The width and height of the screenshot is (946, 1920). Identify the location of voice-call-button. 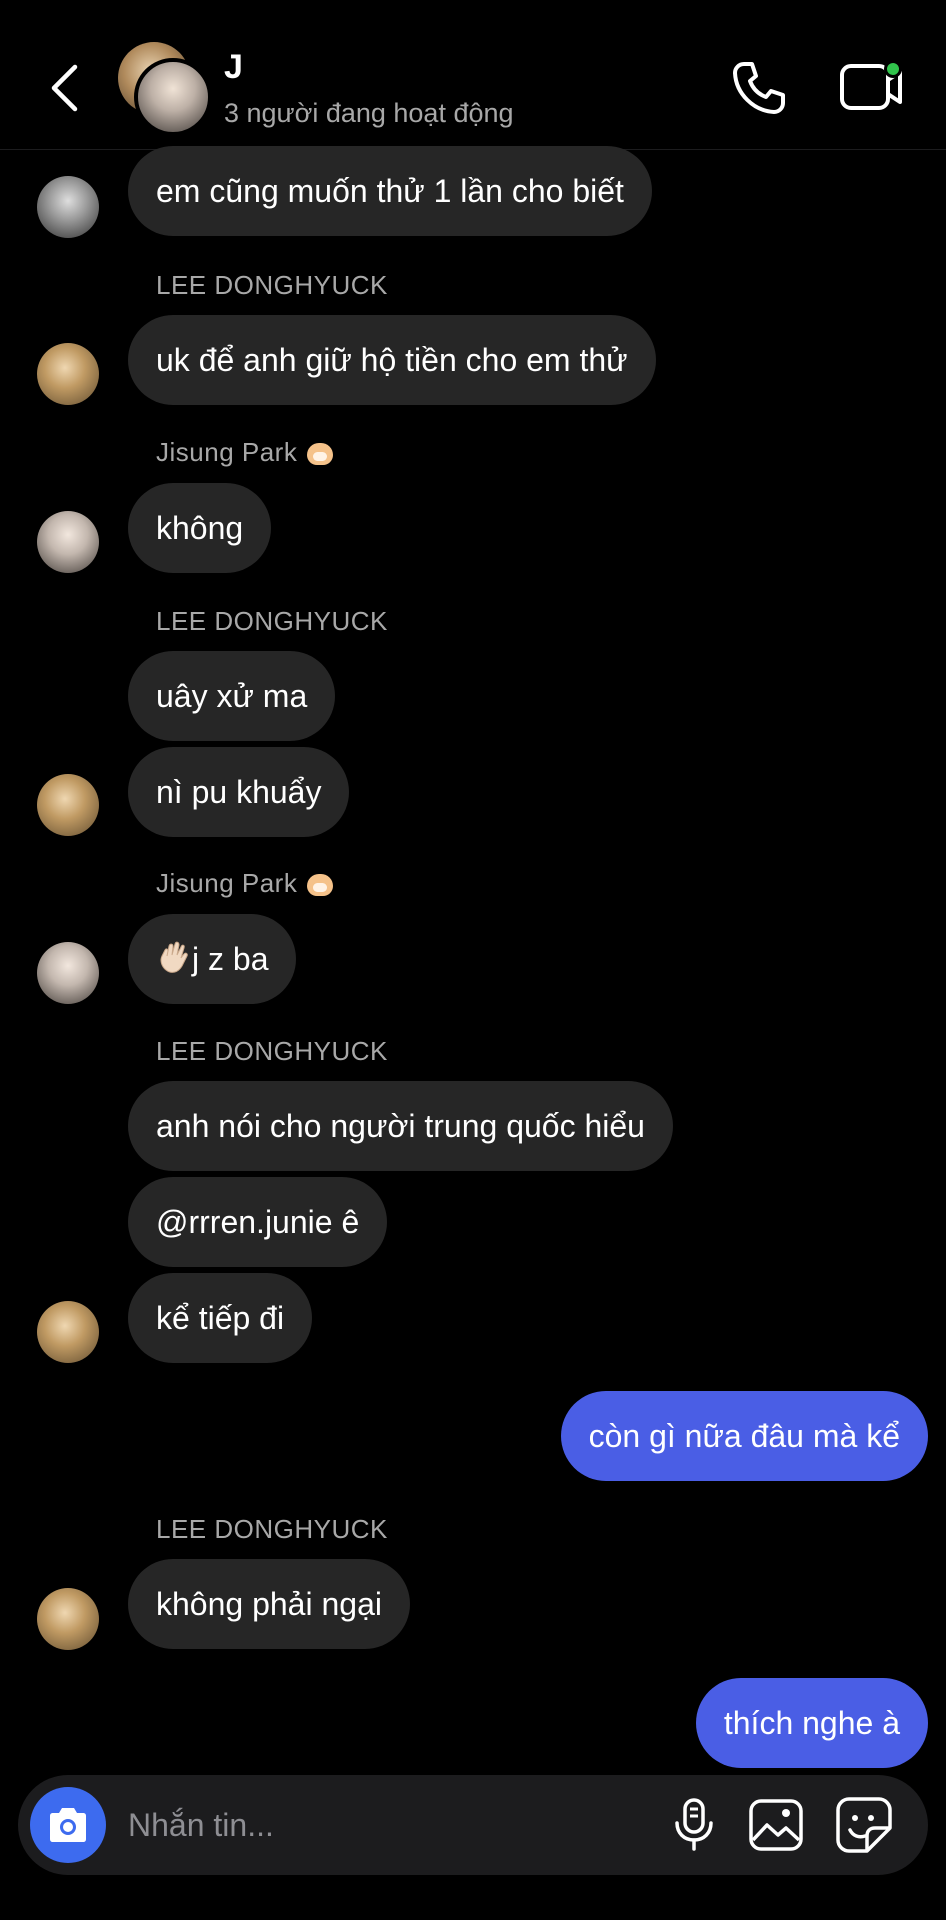
(758, 88).